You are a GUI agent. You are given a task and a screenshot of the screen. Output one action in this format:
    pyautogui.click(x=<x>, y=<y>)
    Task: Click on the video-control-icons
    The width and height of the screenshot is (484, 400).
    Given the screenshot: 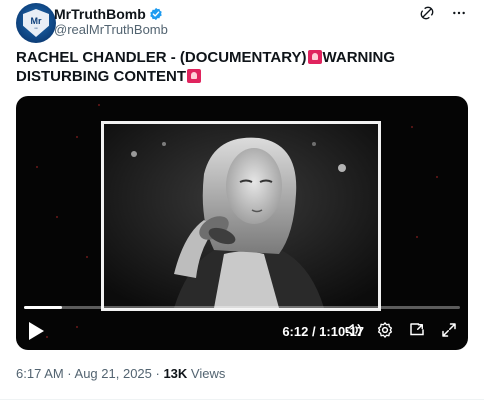 What is the action you would take?
    pyautogui.click(x=401, y=330)
    